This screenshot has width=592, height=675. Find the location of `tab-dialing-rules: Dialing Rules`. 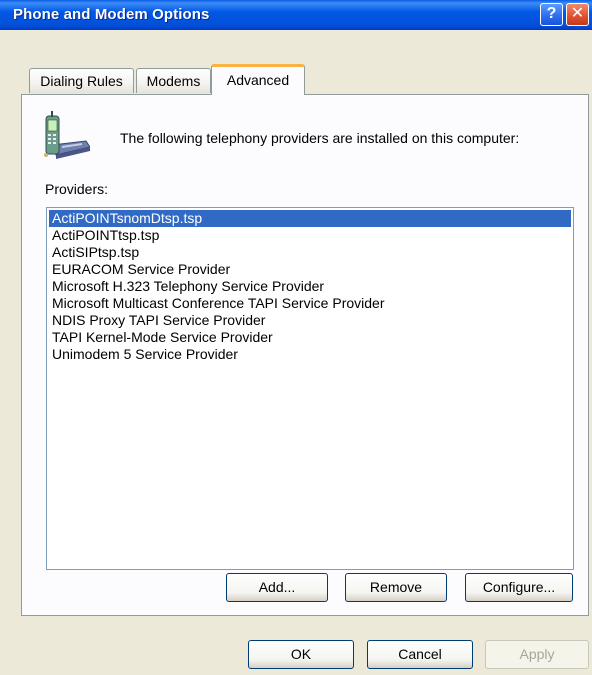

tab-dialing-rules: Dialing Rules is located at coordinates (81, 80).